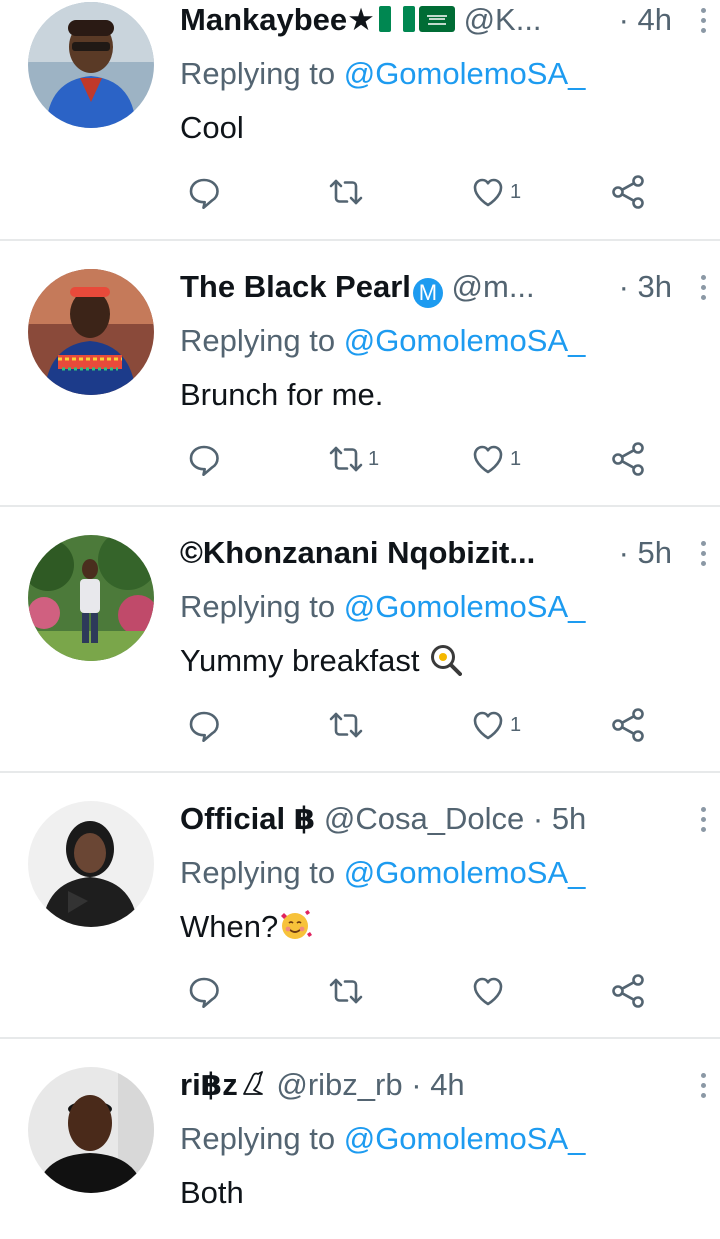 Image resolution: width=720 pixels, height=1239 pixels. Describe the element at coordinates (434, 459) in the screenshot. I see `action-bar: 1 1` at that location.